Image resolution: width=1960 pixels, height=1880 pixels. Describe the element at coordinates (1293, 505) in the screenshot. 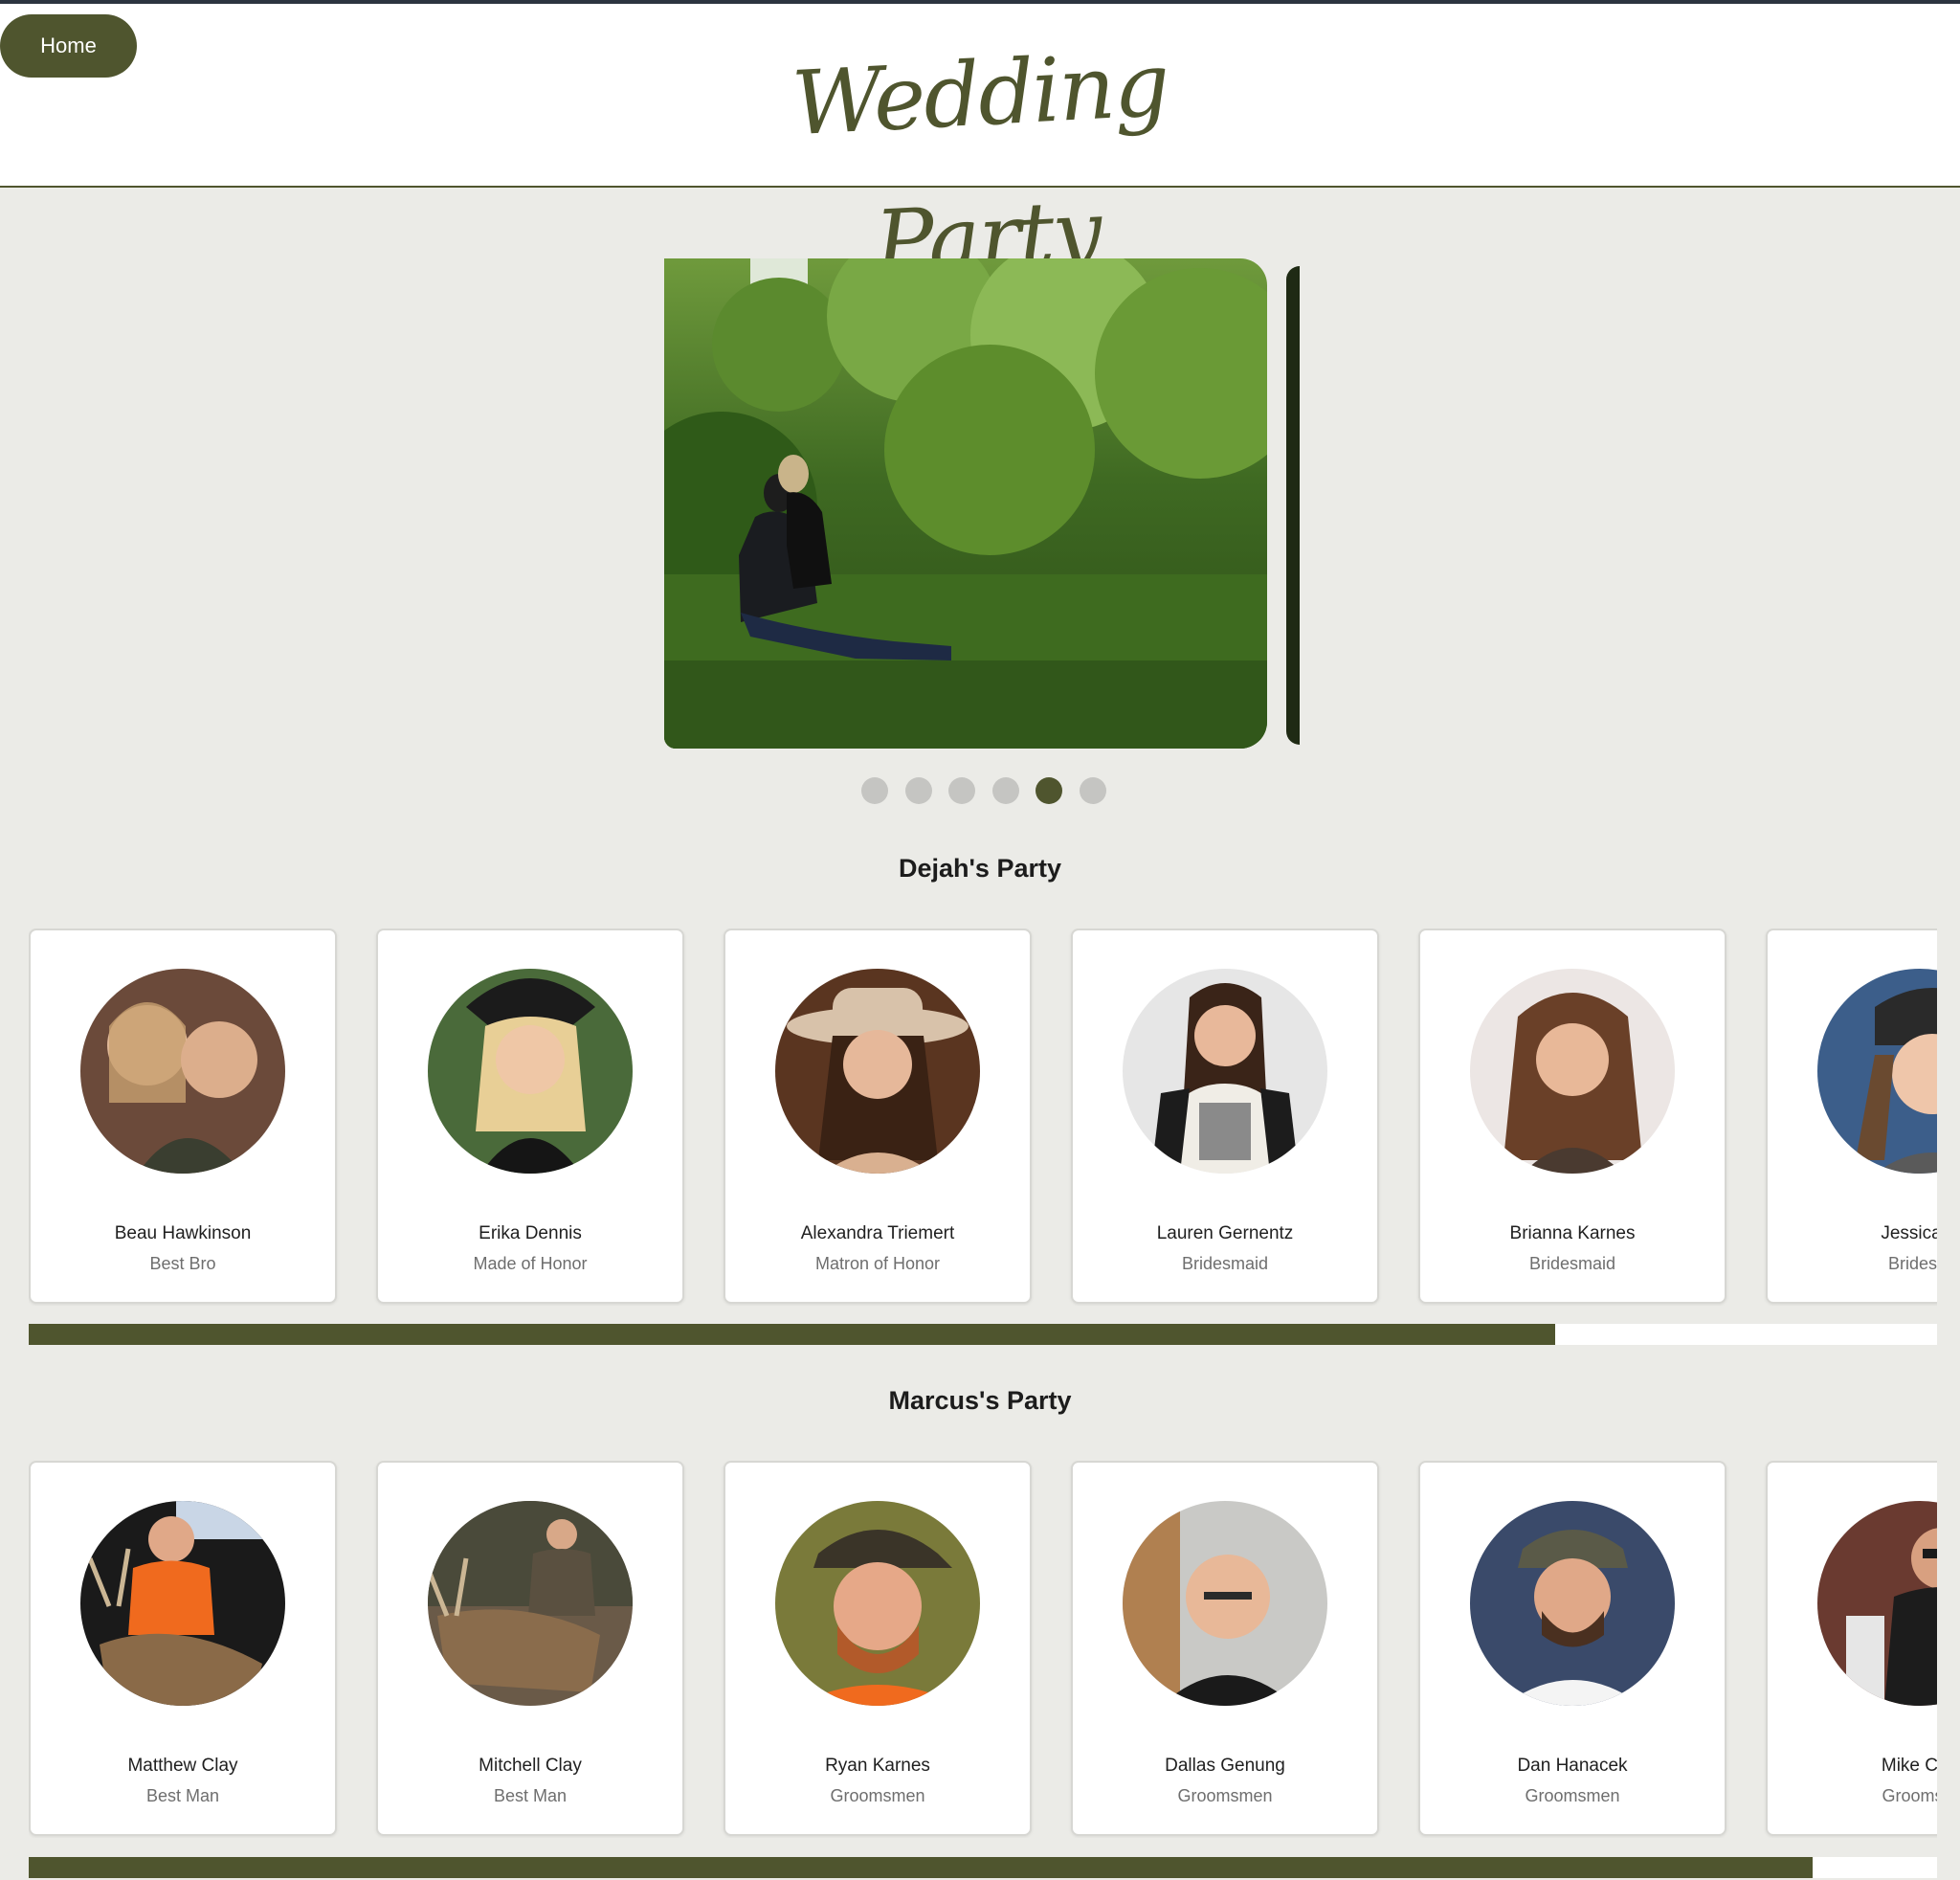

I see `carousel-next-slide-peek` at that location.